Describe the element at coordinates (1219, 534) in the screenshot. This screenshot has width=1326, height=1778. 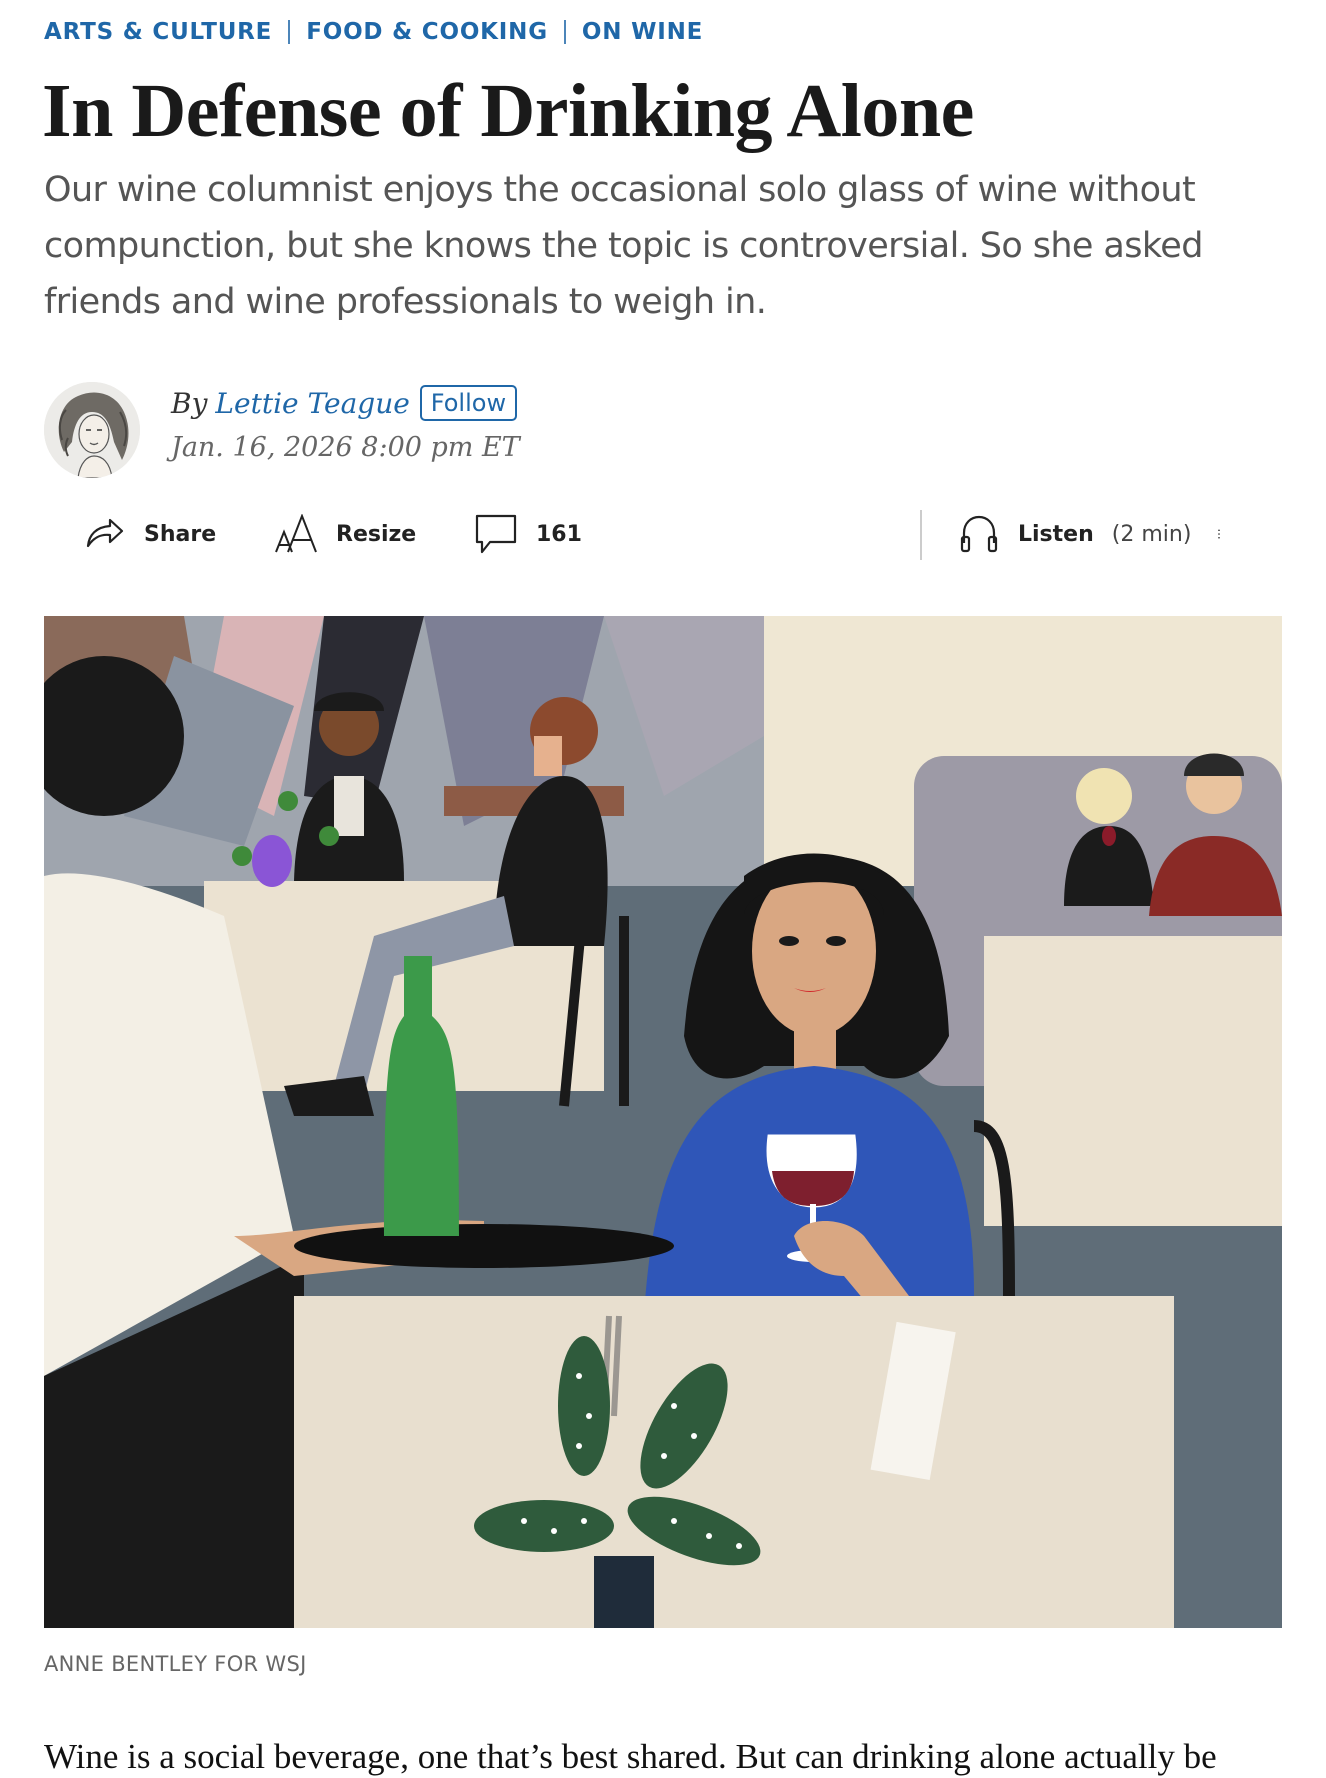
I see `more-icon` at that location.